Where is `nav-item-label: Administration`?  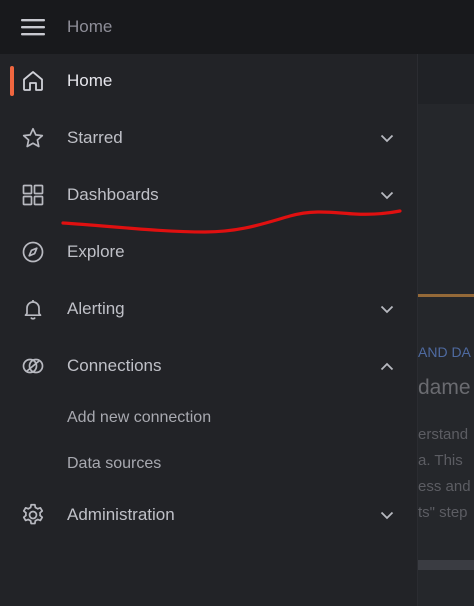 nav-item-label: Administration is located at coordinates (121, 514).